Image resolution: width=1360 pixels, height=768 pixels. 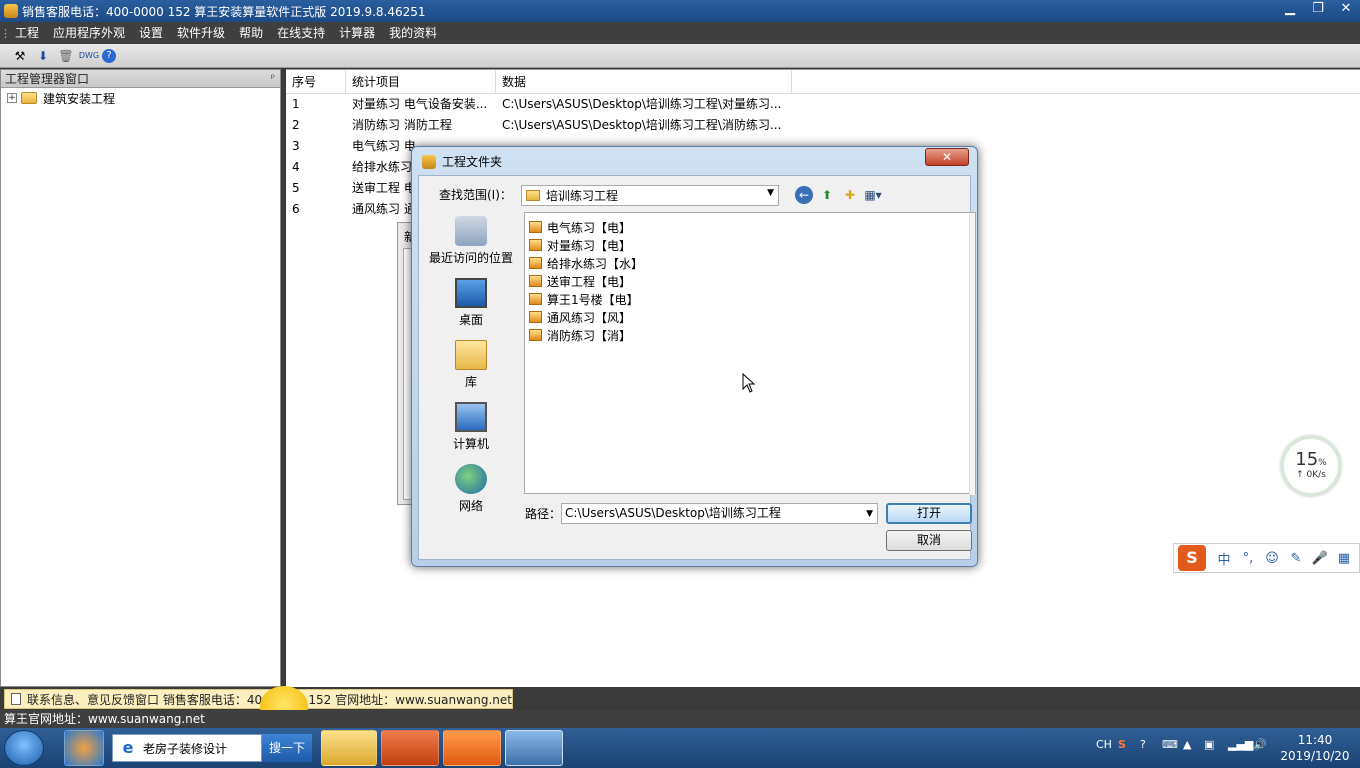 What do you see at coordinates (472, 162) in the screenshot?
I see `dialog-title: 工程文件夹` at bounding box center [472, 162].